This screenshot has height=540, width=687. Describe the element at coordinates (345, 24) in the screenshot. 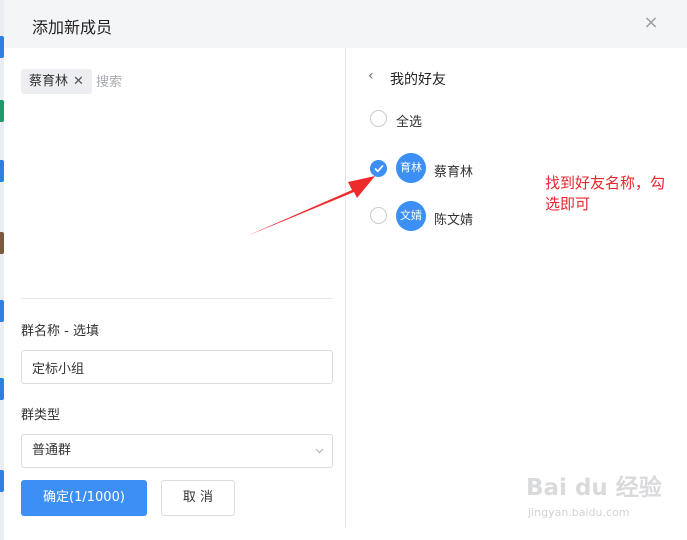

I see `dialog-header: 添加新成员 ×` at that location.